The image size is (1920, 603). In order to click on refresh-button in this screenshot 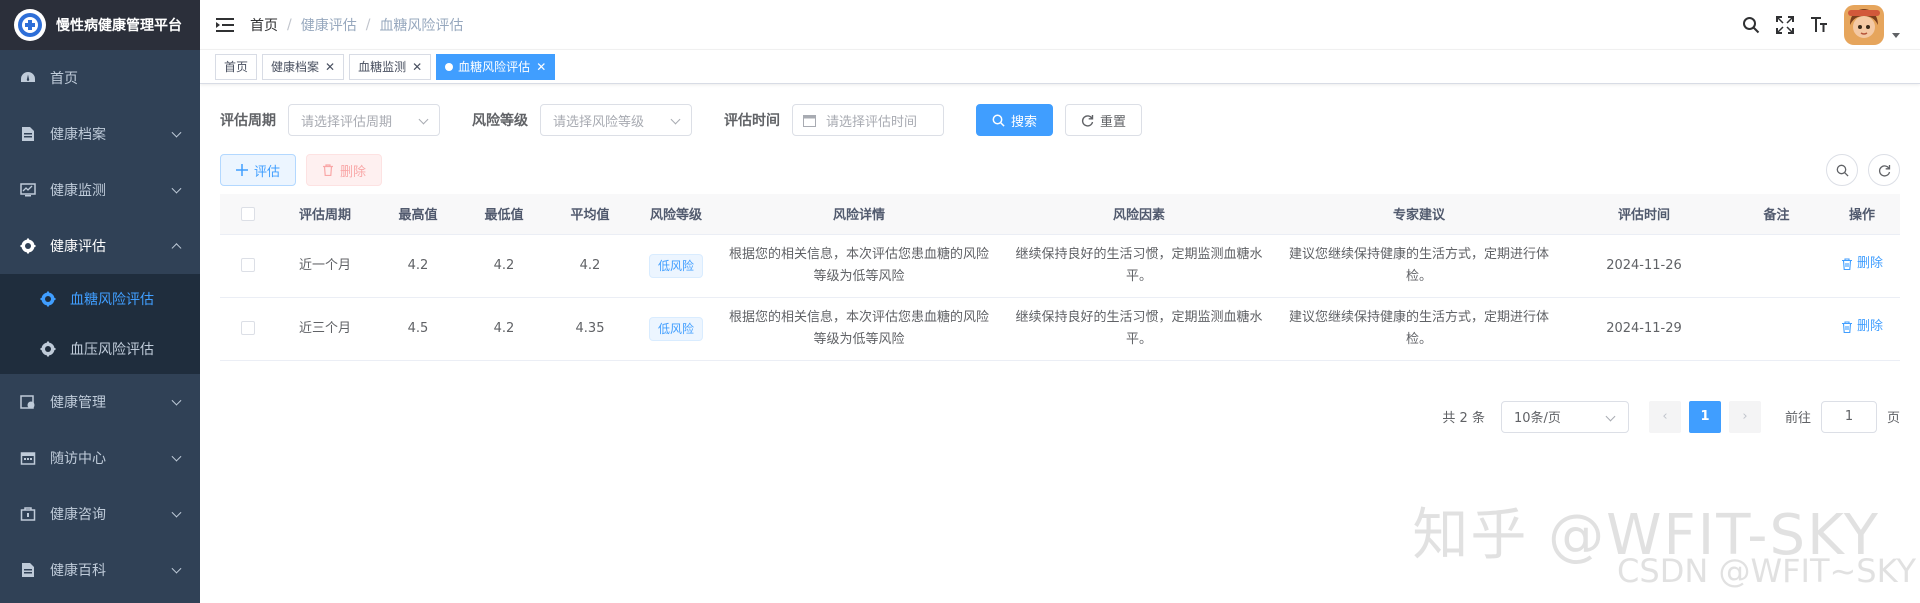, I will do `click(1884, 170)`.